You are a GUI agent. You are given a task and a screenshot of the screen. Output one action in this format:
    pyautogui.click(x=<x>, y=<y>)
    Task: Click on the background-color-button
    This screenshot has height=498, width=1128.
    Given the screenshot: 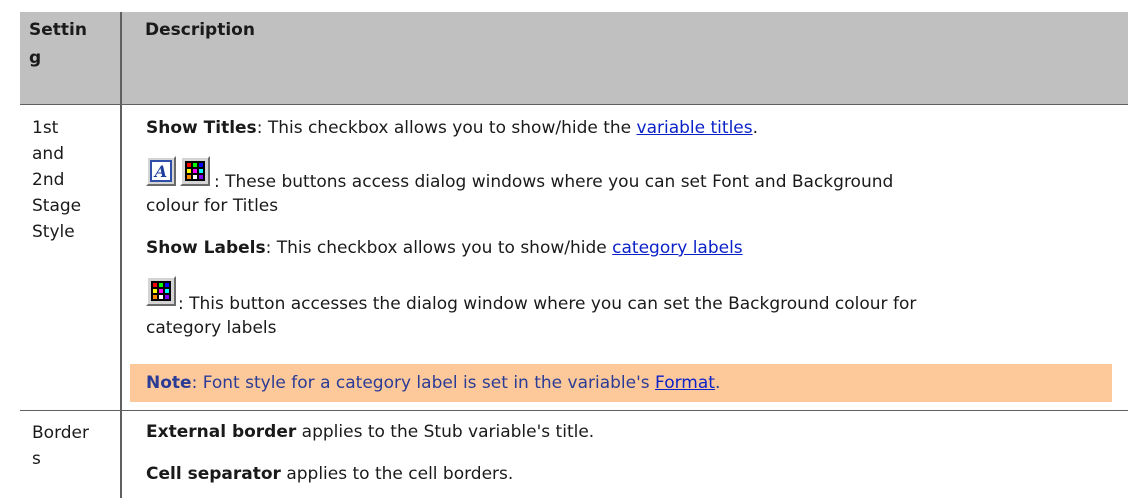 What is the action you would take?
    pyautogui.click(x=161, y=291)
    